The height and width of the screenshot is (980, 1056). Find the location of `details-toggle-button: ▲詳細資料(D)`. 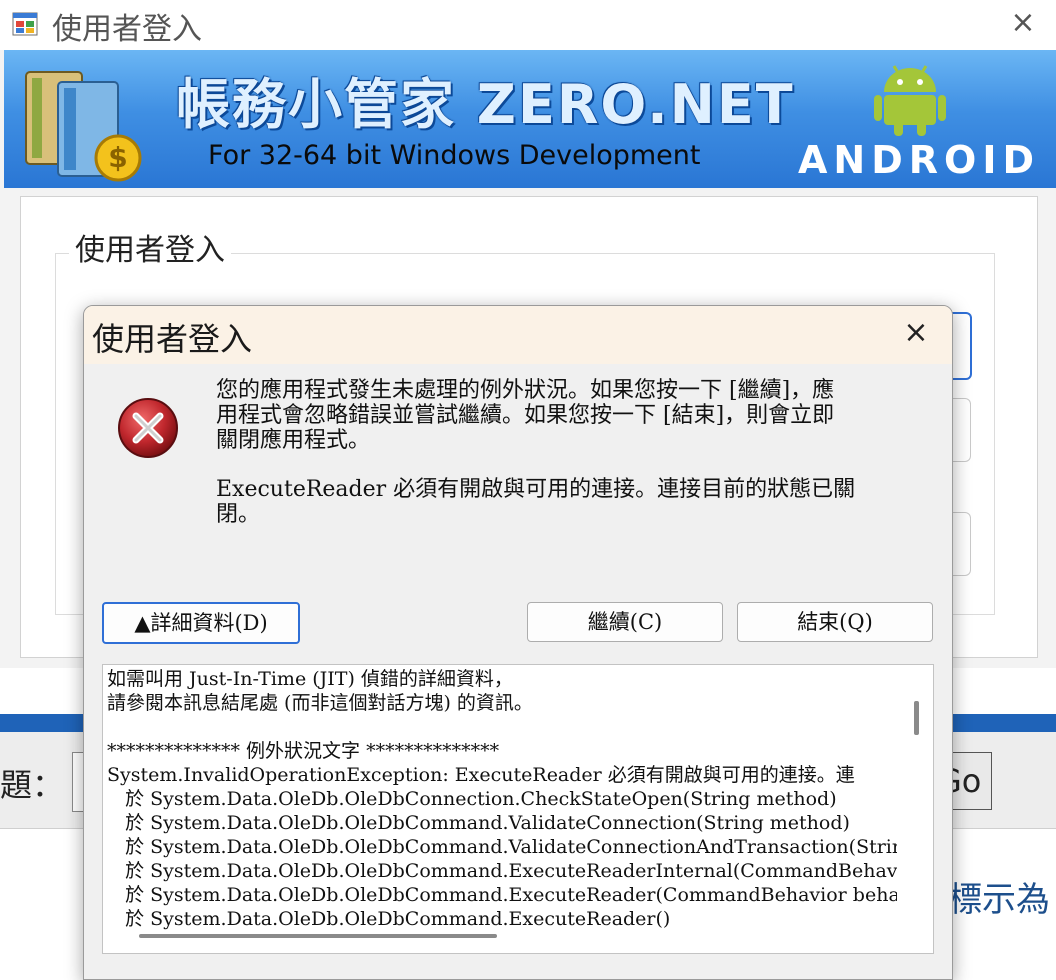

details-toggle-button: ▲詳細資料(D) is located at coordinates (201, 623).